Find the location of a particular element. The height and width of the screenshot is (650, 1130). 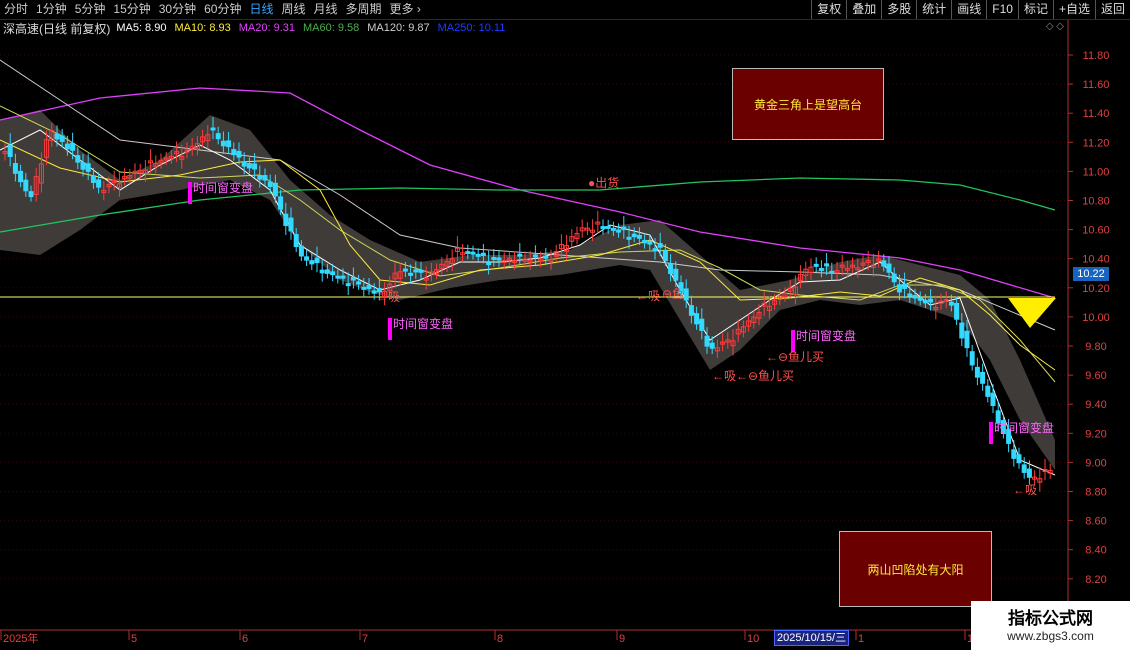

price-tick-label: 11.40 is located at coordinates (1096, 114).